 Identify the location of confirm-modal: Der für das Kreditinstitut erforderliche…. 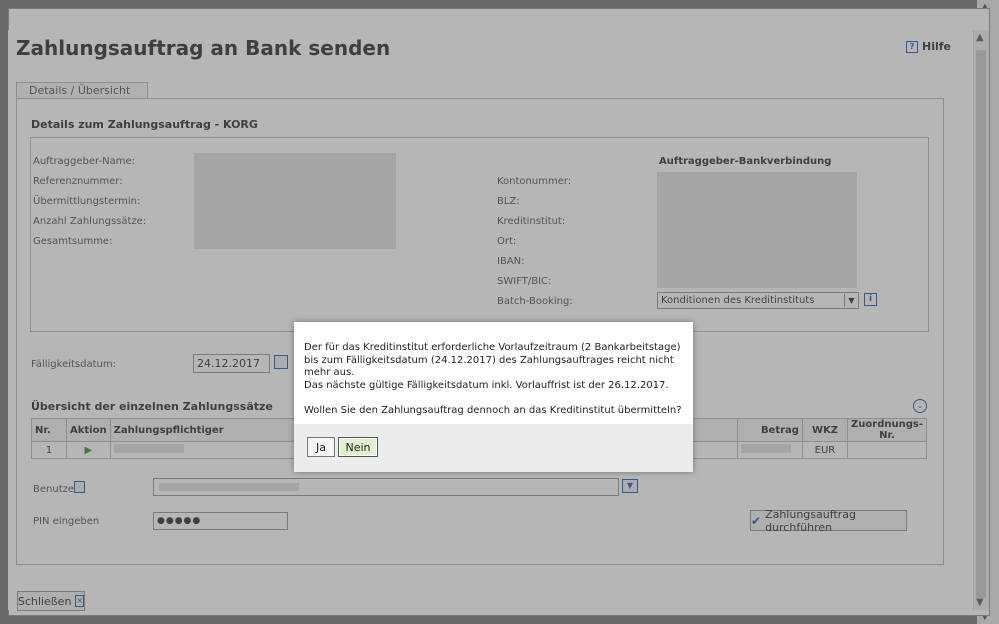
(493, 397).